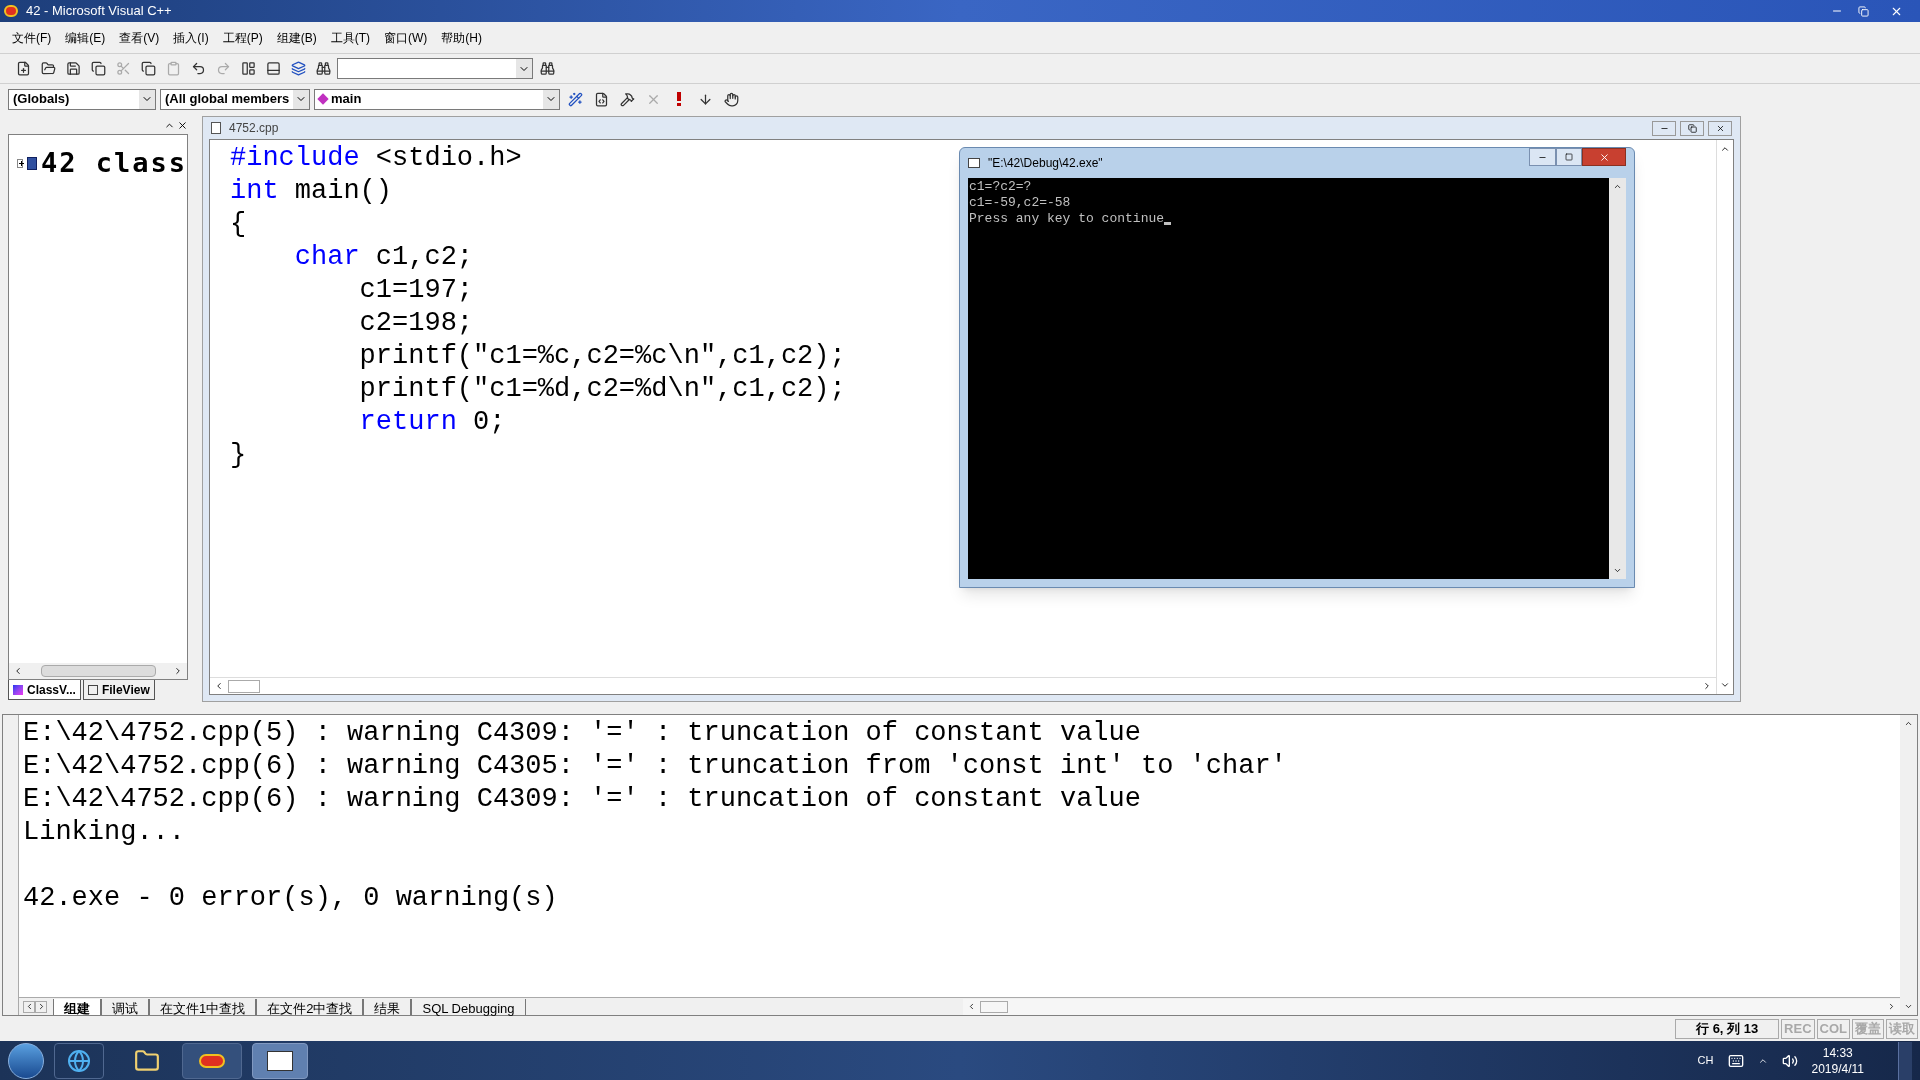 This screenshot has height=1080, width=1920. What do you see at coordinates (82, 99) in the screenshot?
I see `scope-combo: (Globals)` at bounding box center [82, 99].